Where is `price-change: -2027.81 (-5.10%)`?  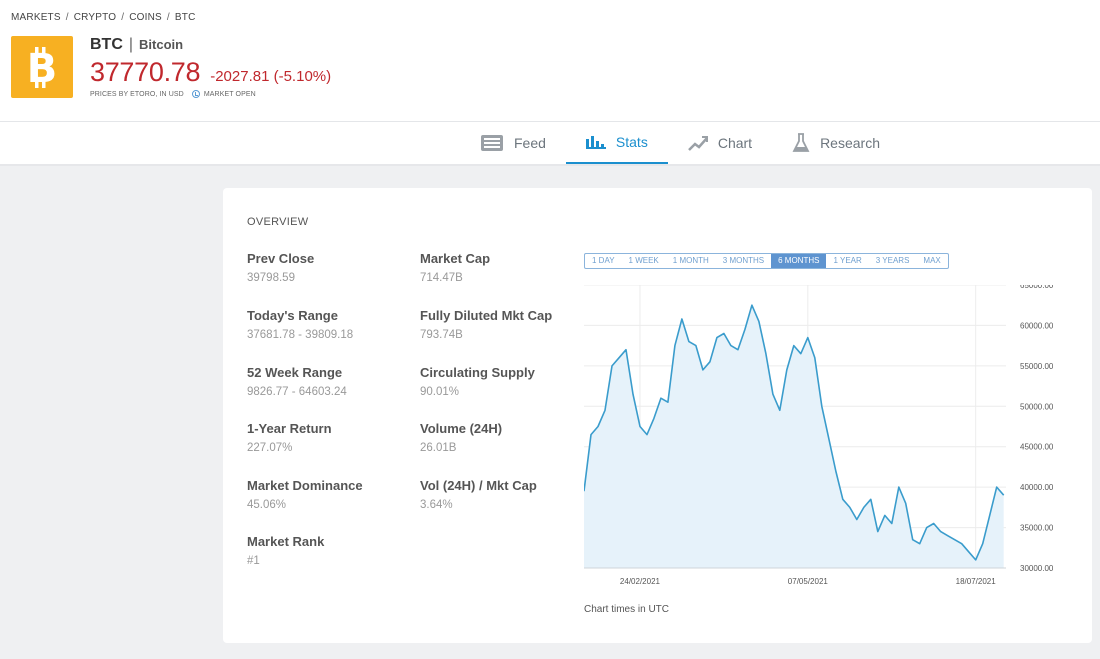
price-change: -2027.81 (-5.10%) is located at coordinates (271, 76).